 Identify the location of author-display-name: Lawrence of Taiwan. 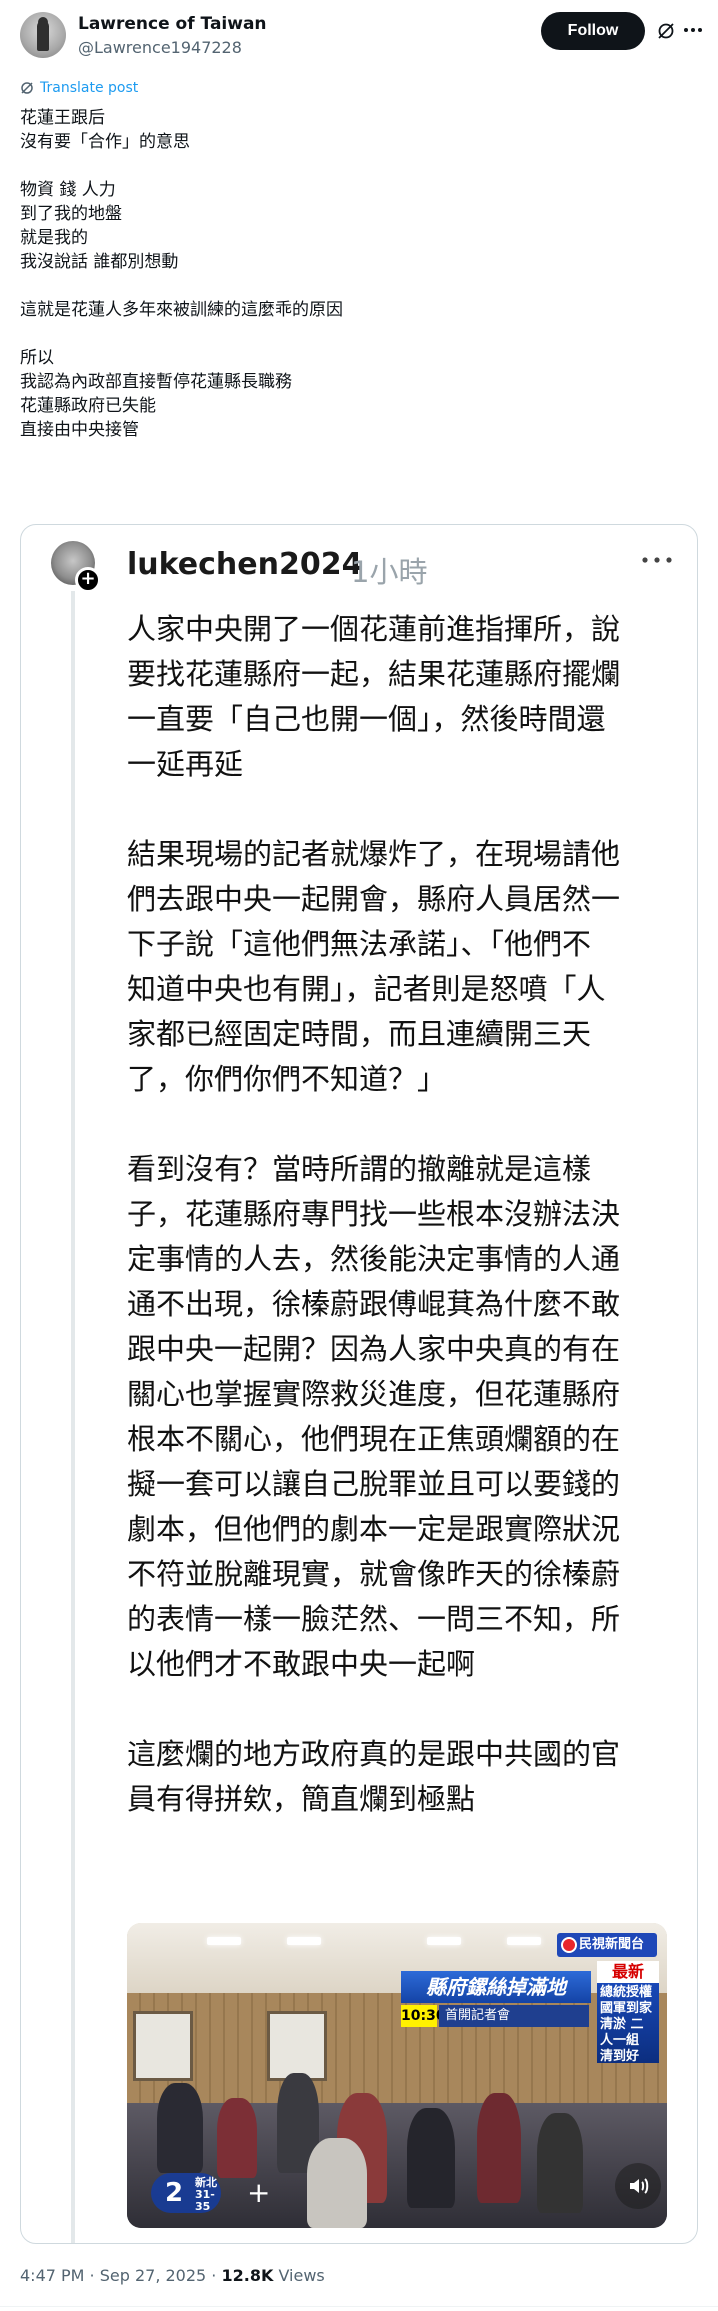
(172, 24).